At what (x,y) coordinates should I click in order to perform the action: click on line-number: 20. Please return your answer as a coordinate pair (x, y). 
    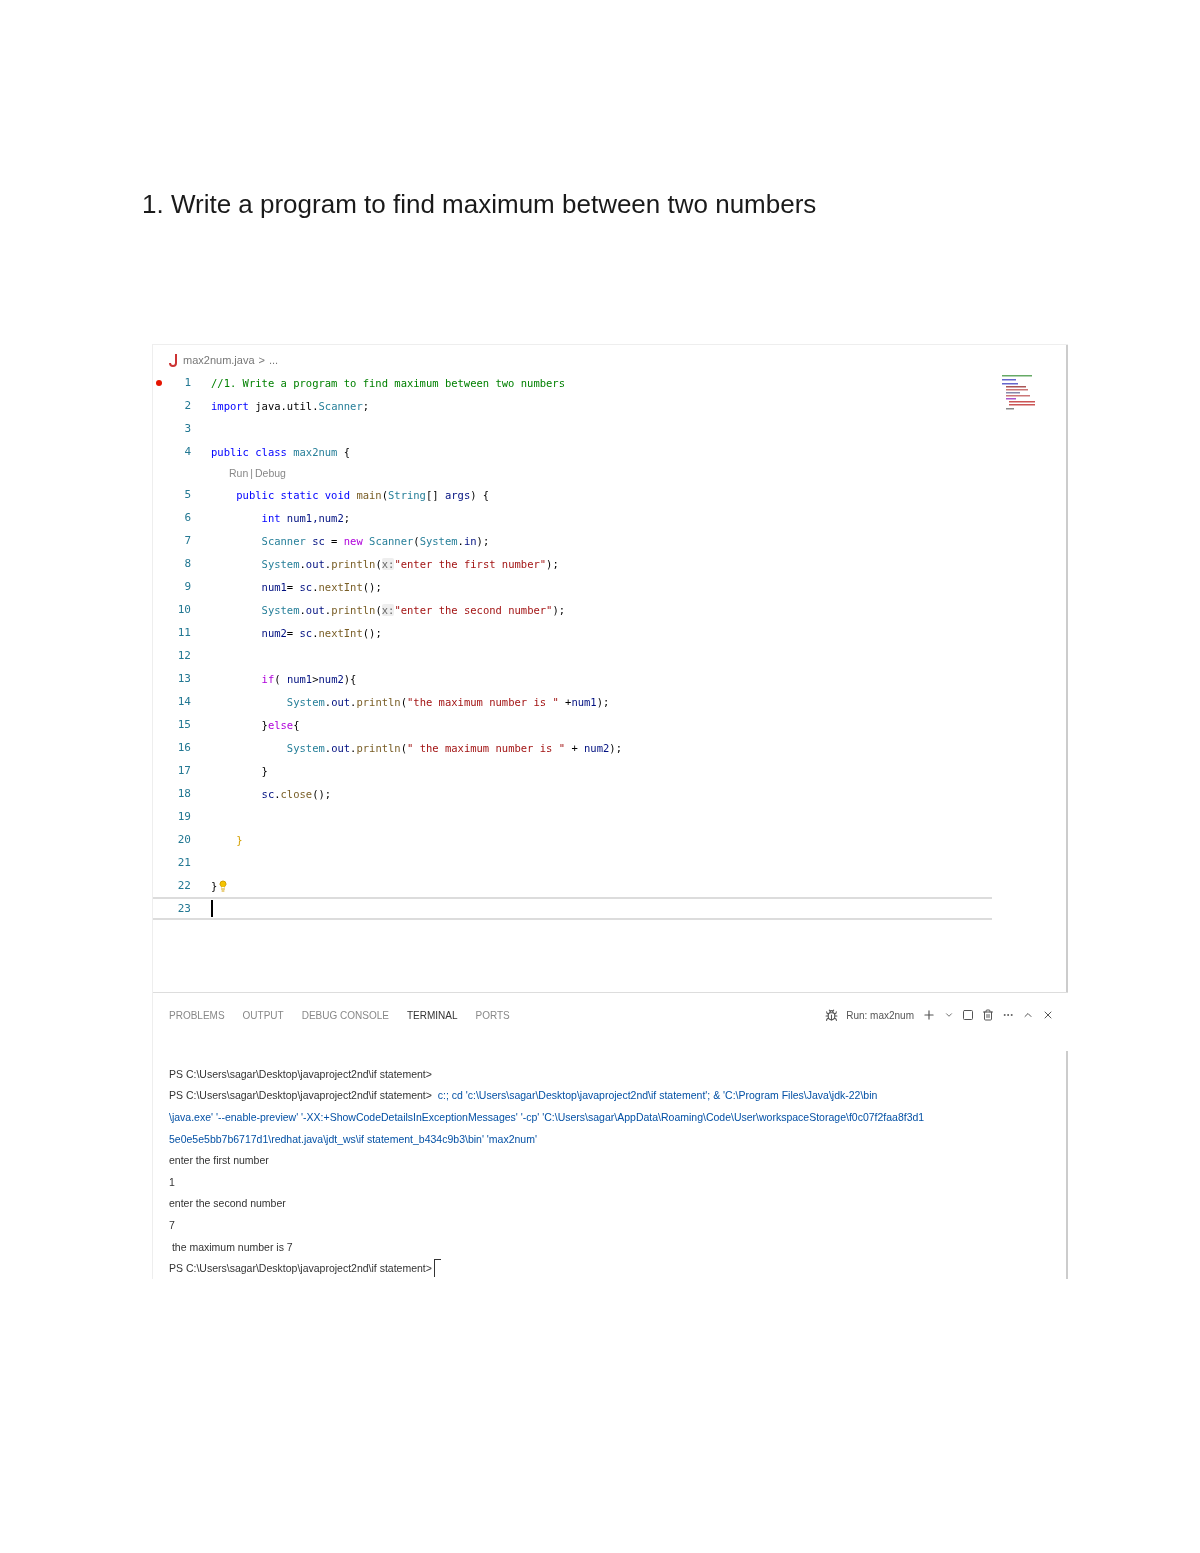
    Looking at the image, I should click on (183, 839).